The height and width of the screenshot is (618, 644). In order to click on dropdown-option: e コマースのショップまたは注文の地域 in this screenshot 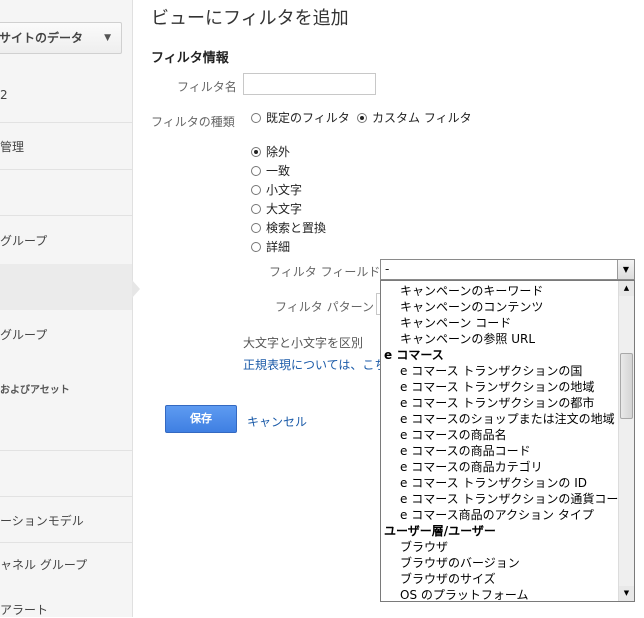, I will do `click(499, 419)`.